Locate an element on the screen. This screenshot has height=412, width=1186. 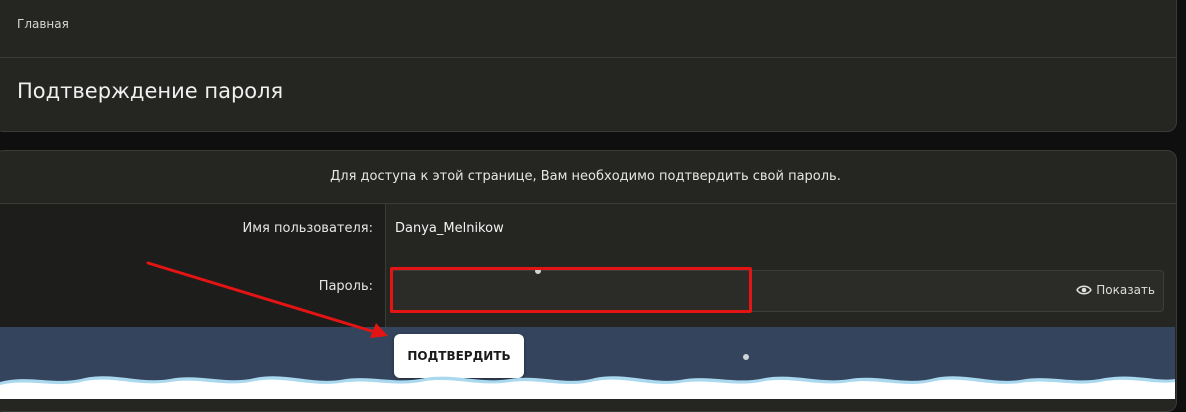
show-password-toggle: Показать is located at coordinates (1115, 290).